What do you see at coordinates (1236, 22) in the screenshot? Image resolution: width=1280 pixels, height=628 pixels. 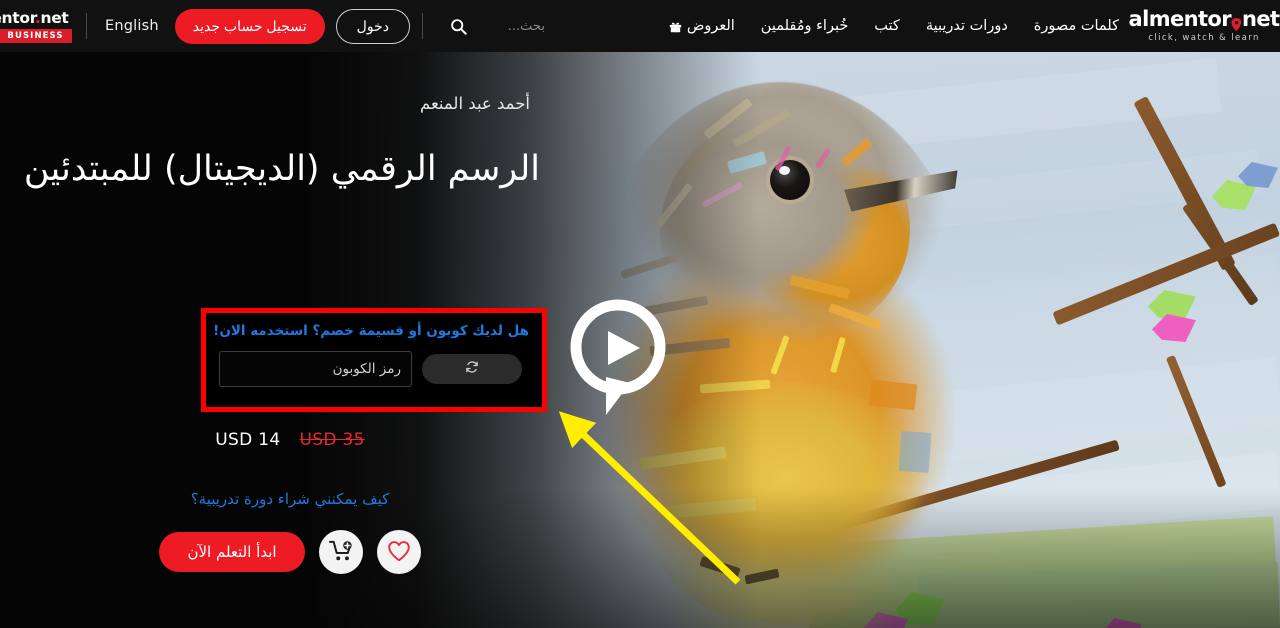 I see `location-pin-icon` at bounding box center [1236, 22].